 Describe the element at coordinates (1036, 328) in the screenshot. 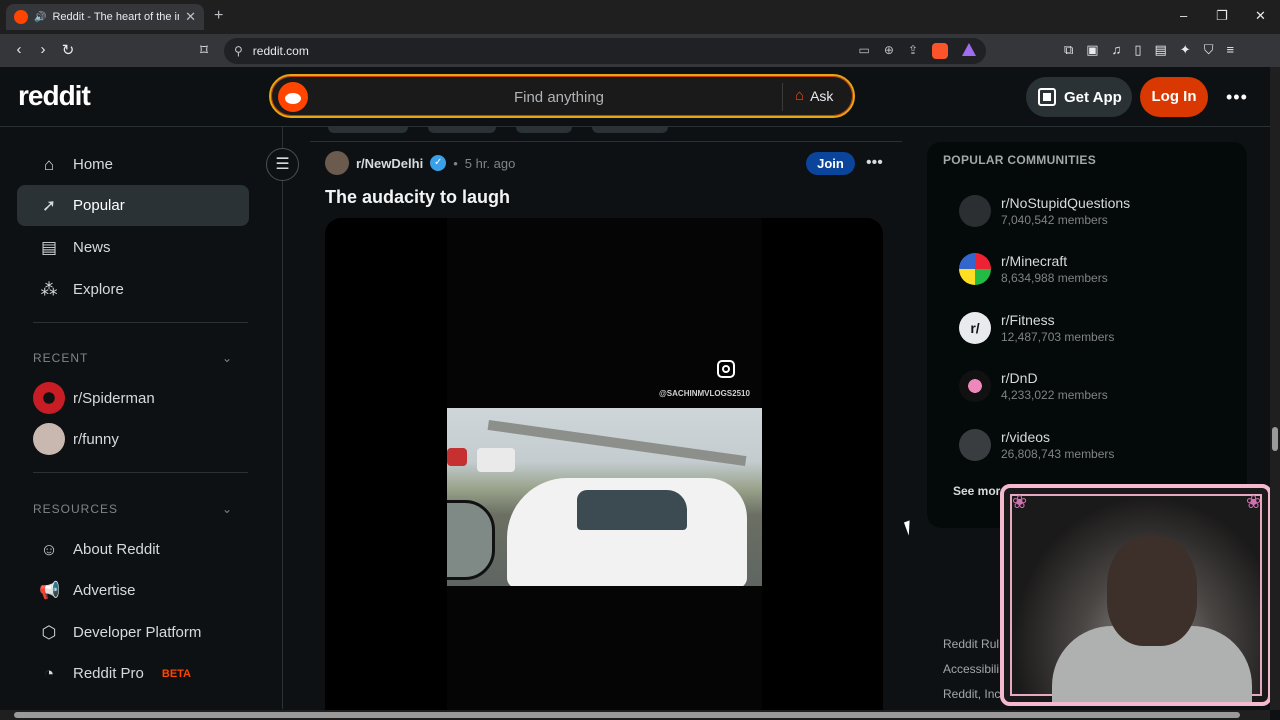

I see `community-item: r/ r/Fitness 12,487,703 members` at that location.